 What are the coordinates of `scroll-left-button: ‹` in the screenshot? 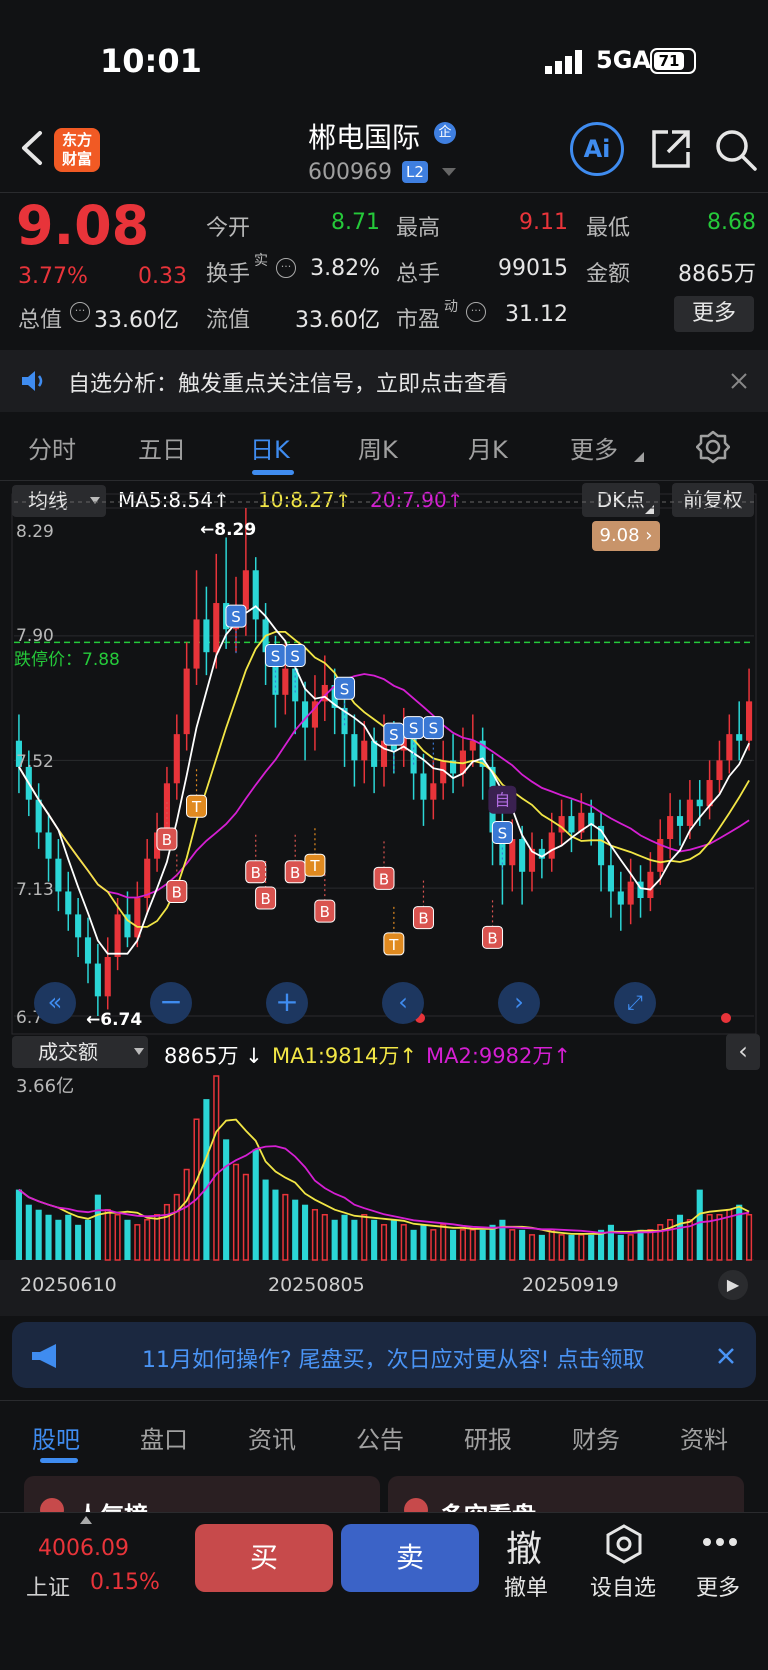 It's located at (403, 1003).